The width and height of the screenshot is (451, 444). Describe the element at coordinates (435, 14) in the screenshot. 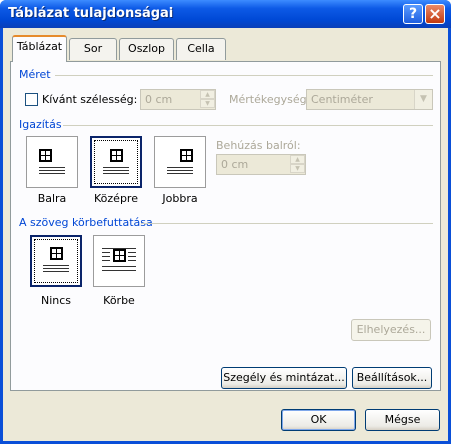

I see `close-button: ×` at that location.